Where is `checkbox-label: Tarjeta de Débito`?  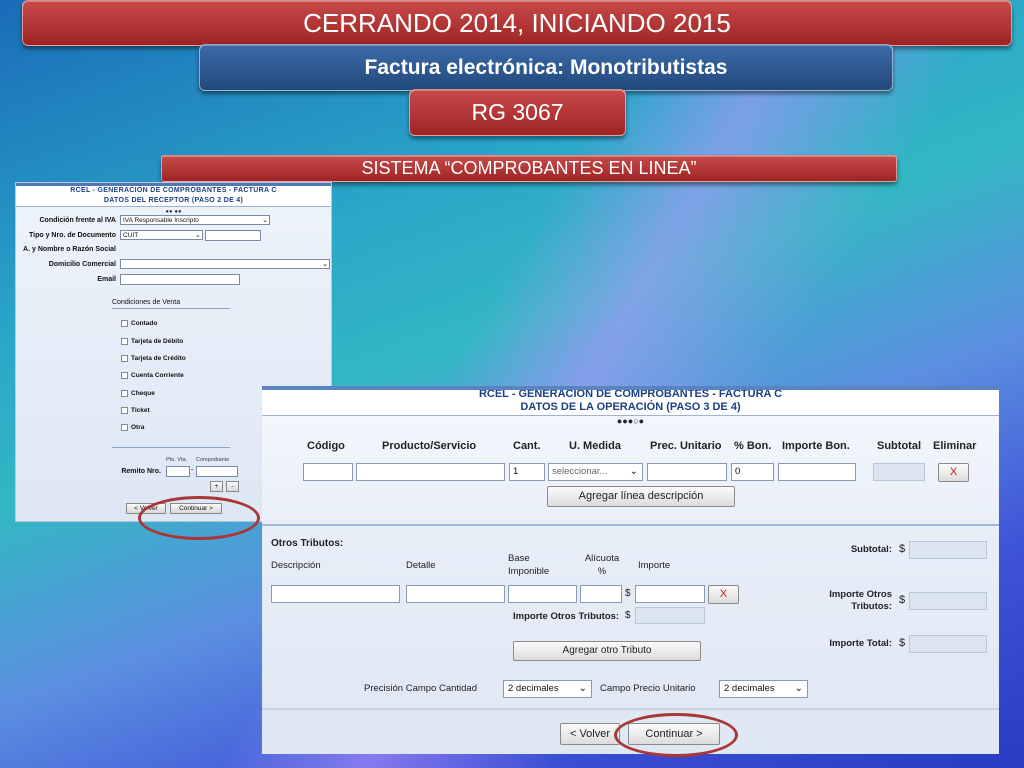
checkbox-label: Tarjeta de Débito is located at coordinates (157, 341).